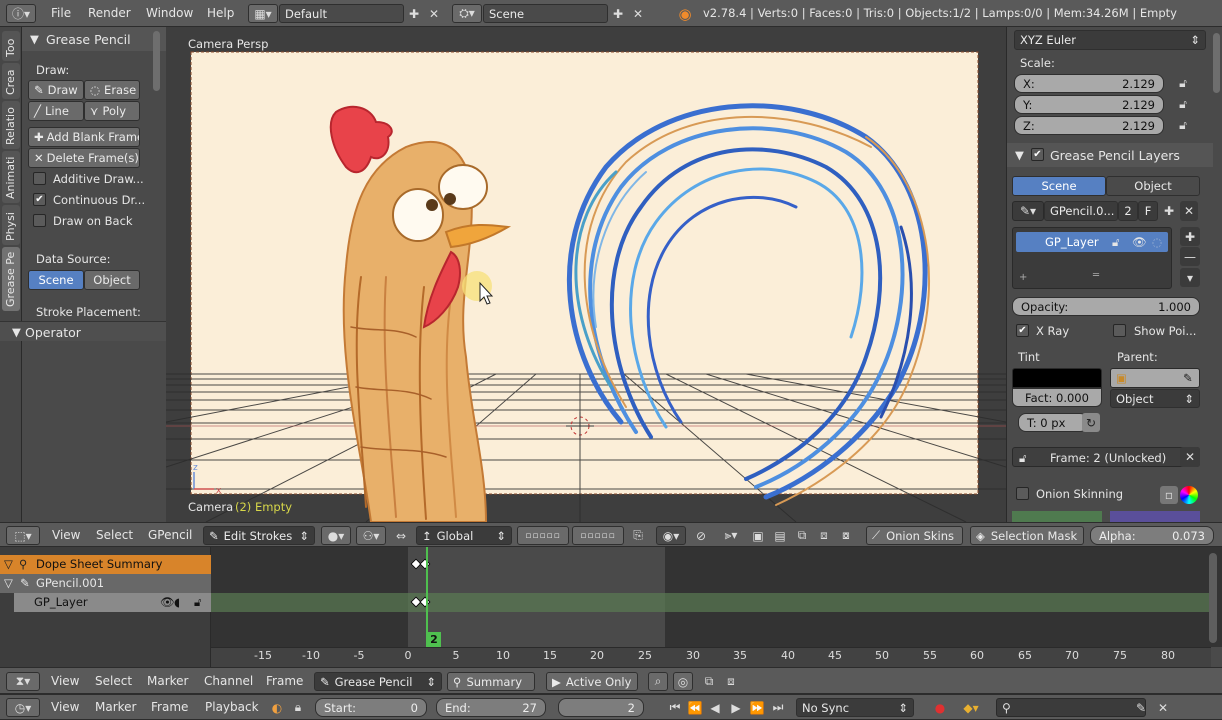 The image size is (1222, 720). I want to click on layers-panel-header: ▼ ✔ Grease Pencil Layers, so click(1110, 155).